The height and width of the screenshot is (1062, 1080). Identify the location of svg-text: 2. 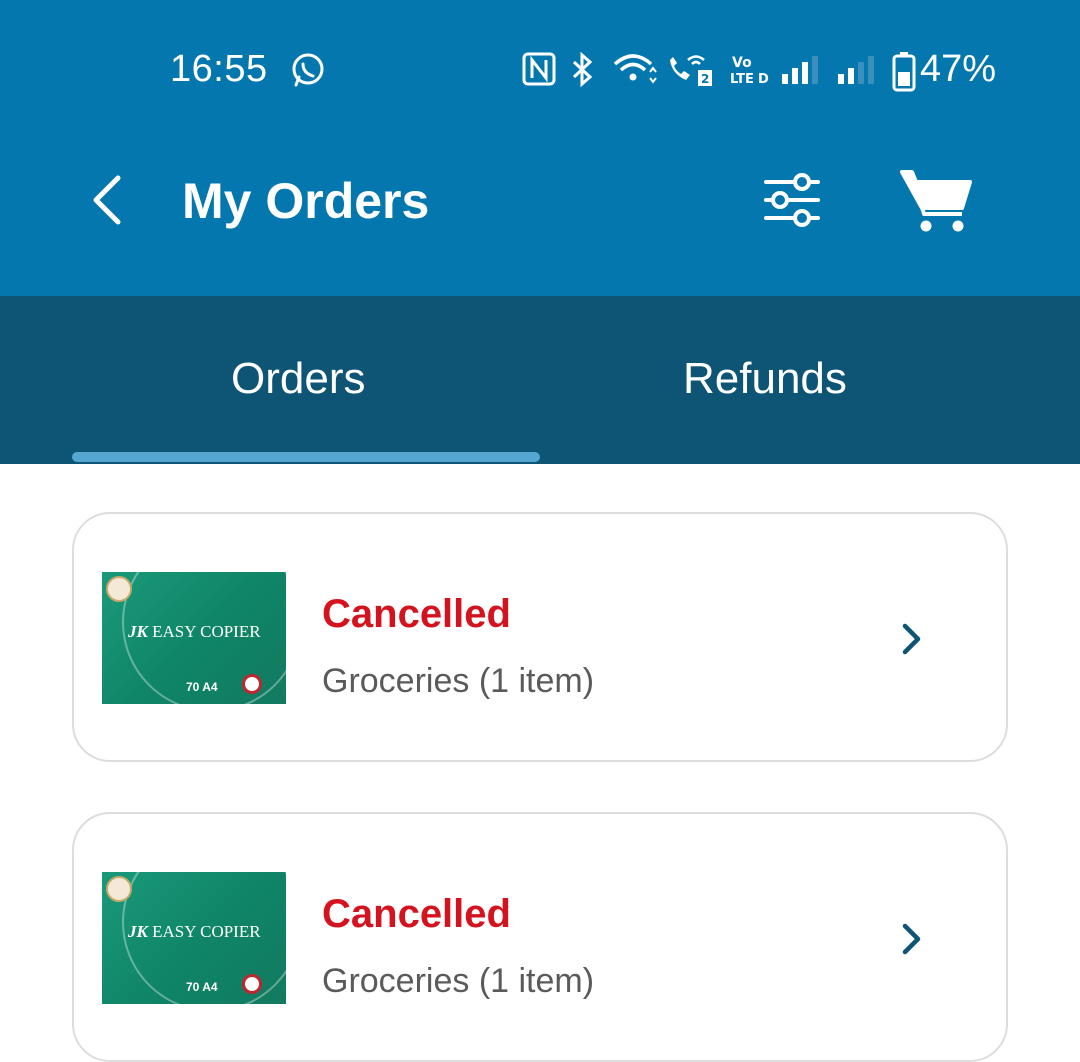
(705, 79).